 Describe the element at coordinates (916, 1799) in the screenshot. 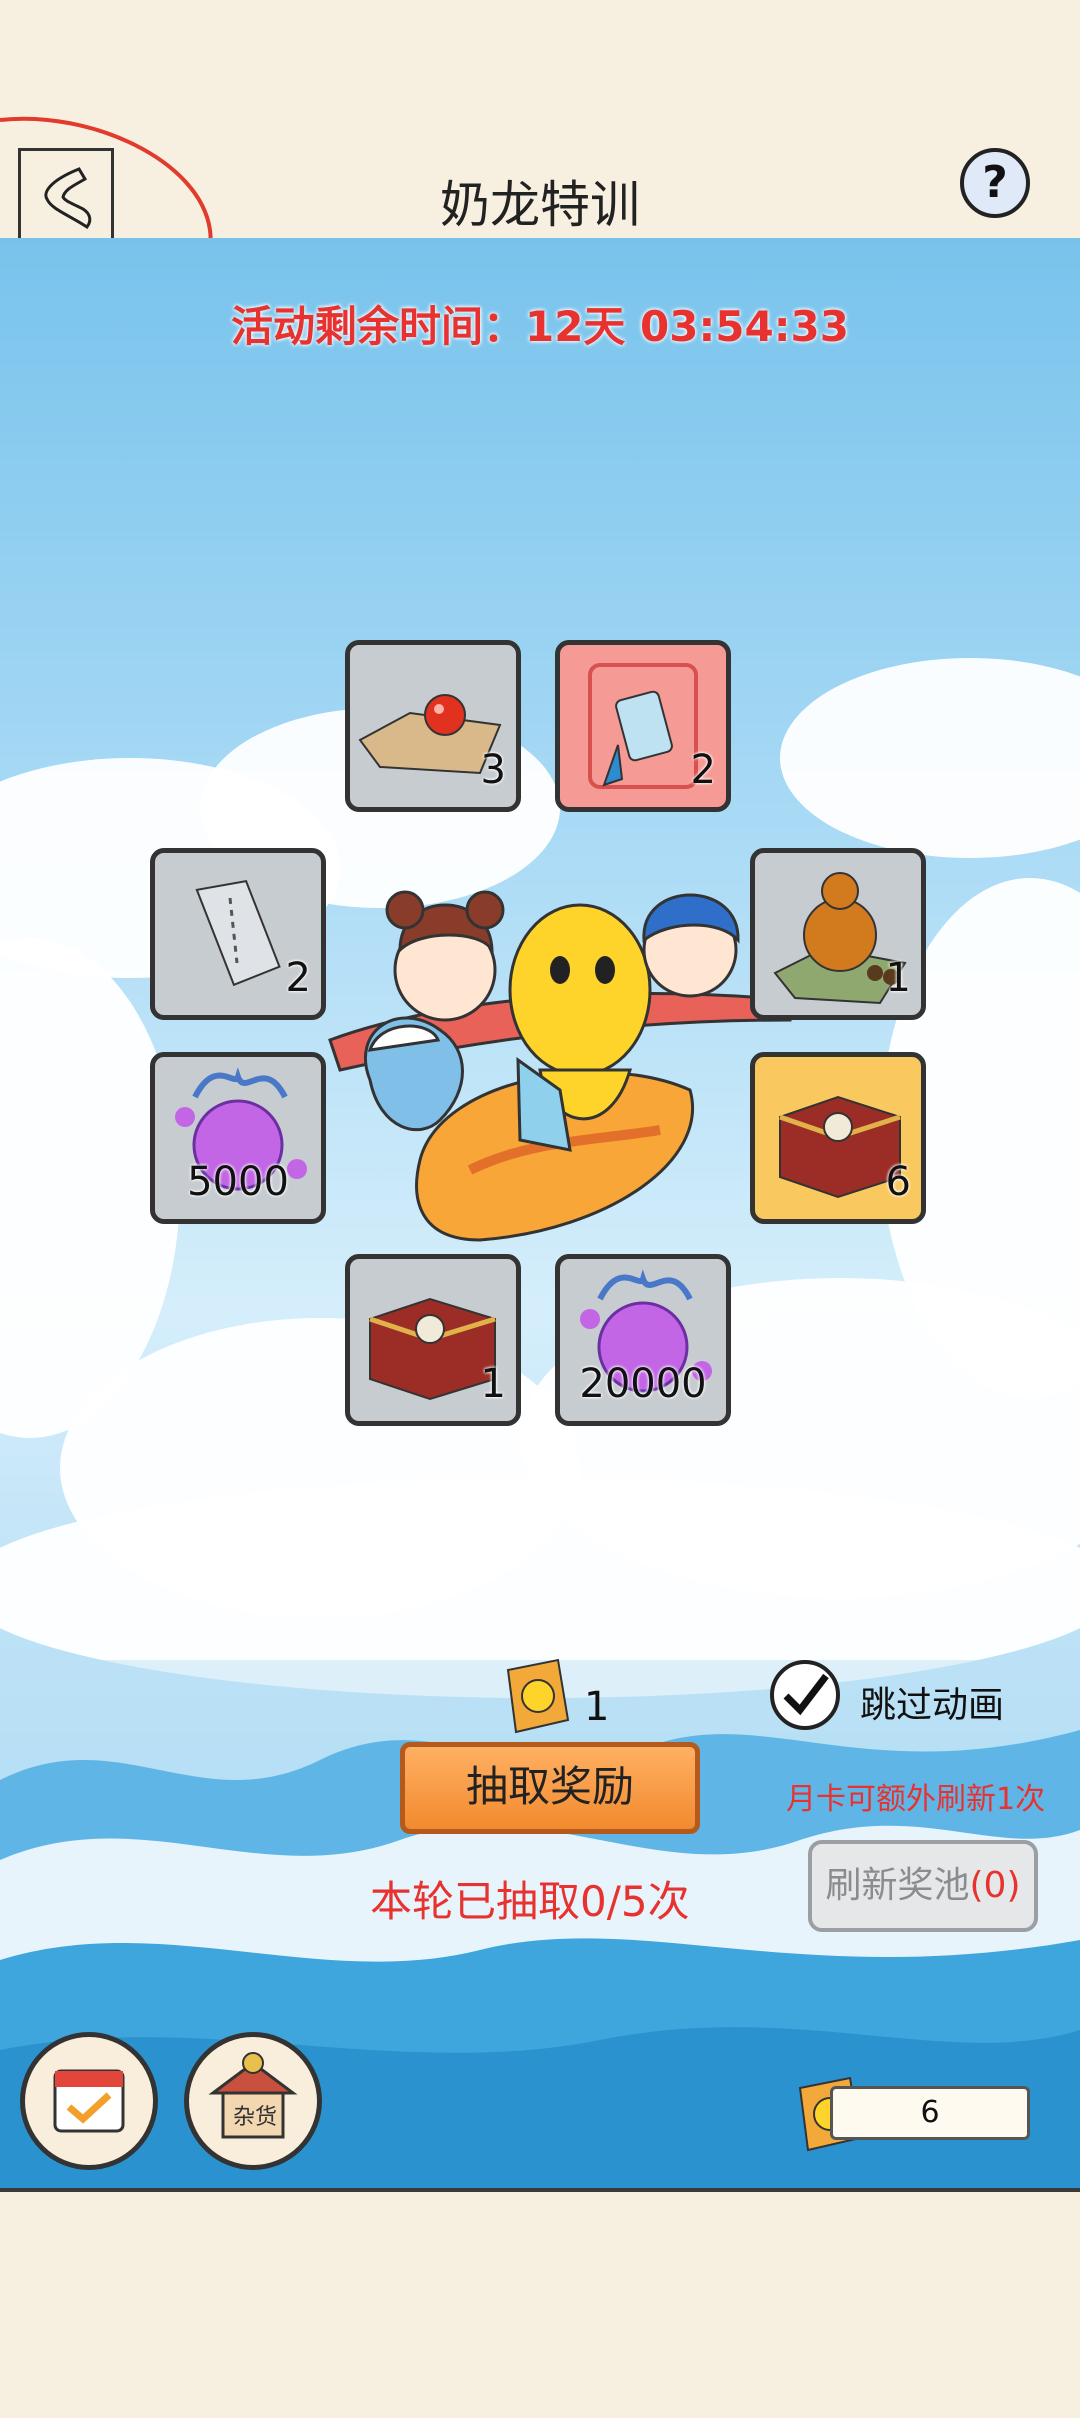

I see `monthly-card-note: 月卡可额外刷新1次` at that location.